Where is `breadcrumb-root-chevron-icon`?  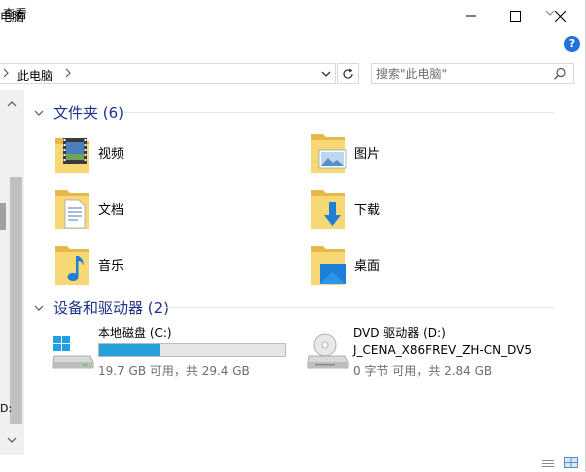 breadcrumb-root-chevron-icon is located at coordinates (6, 73).